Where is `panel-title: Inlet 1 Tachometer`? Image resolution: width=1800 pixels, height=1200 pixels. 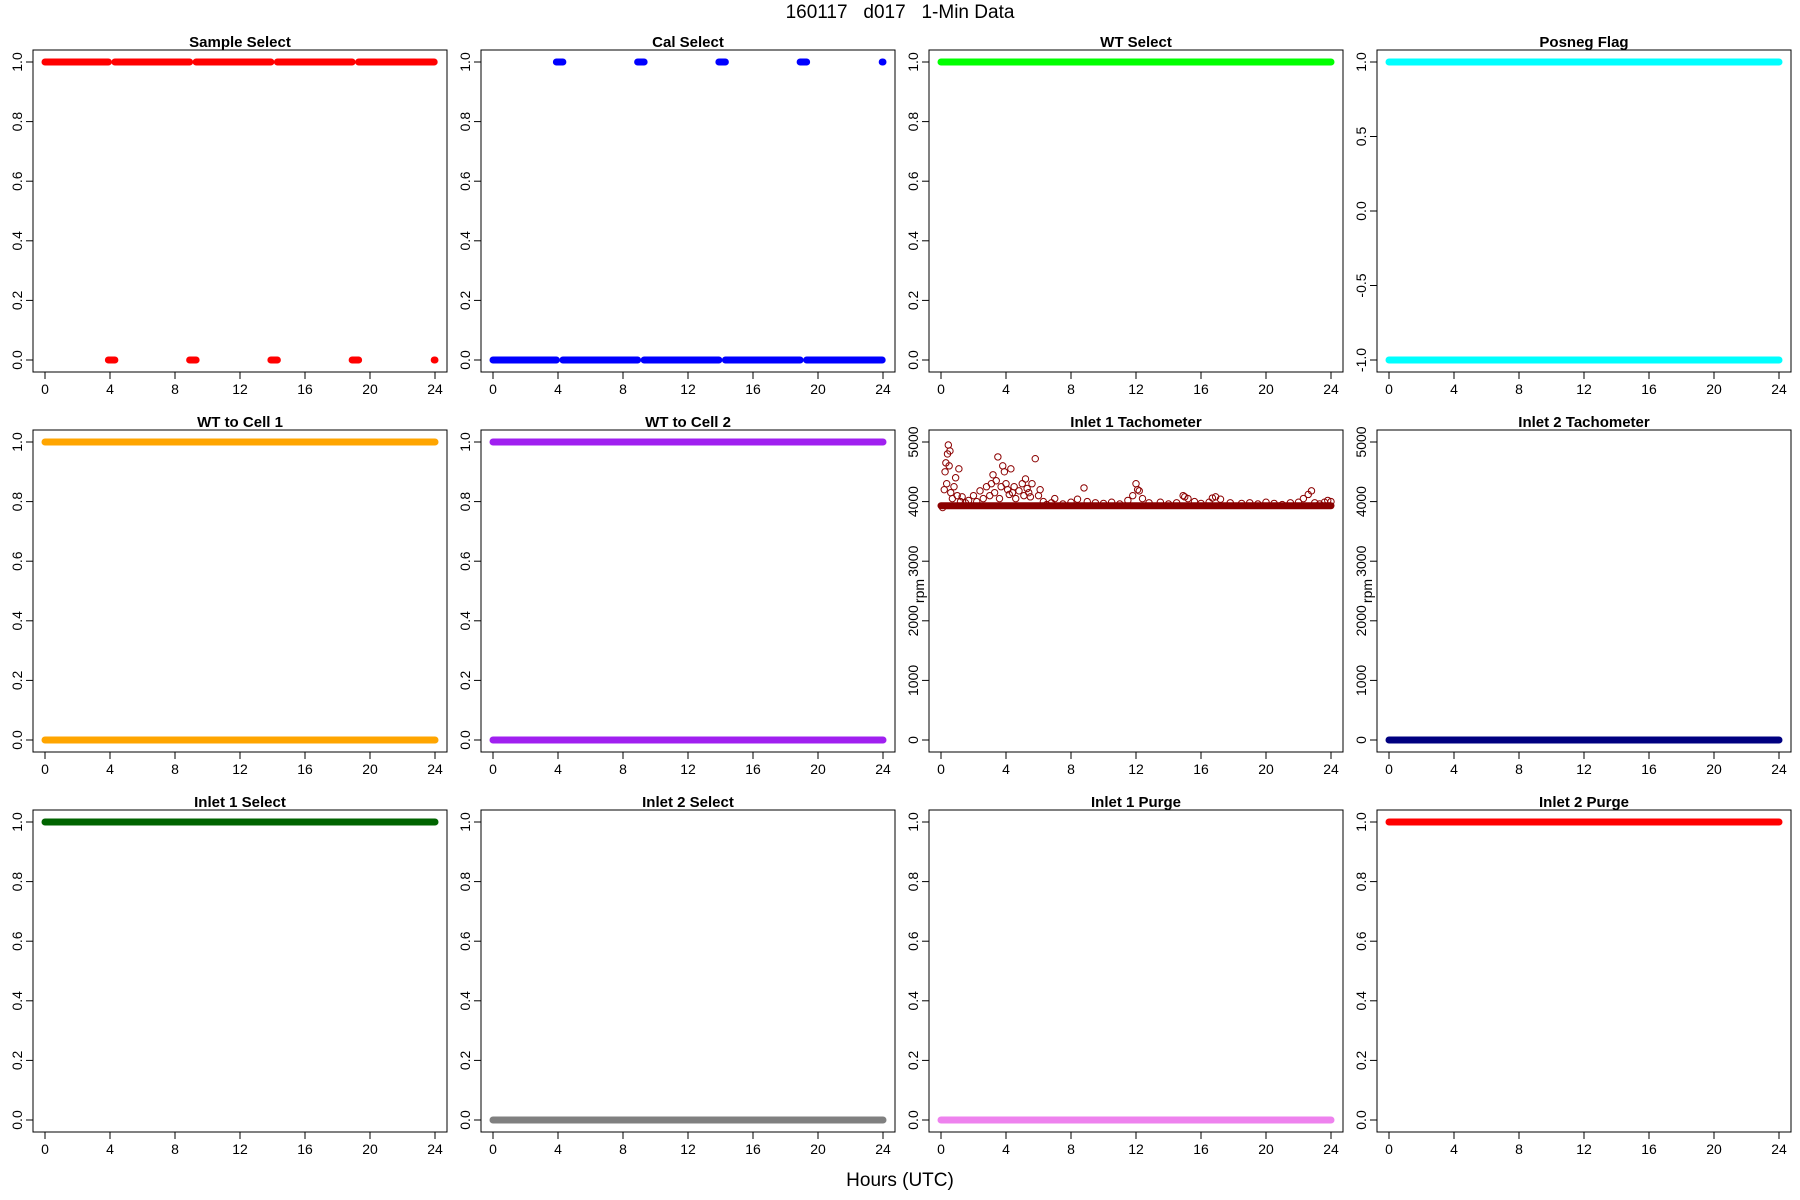
panel-title: Inlet 1 Tachometer is located at coordinates (1136, 422).